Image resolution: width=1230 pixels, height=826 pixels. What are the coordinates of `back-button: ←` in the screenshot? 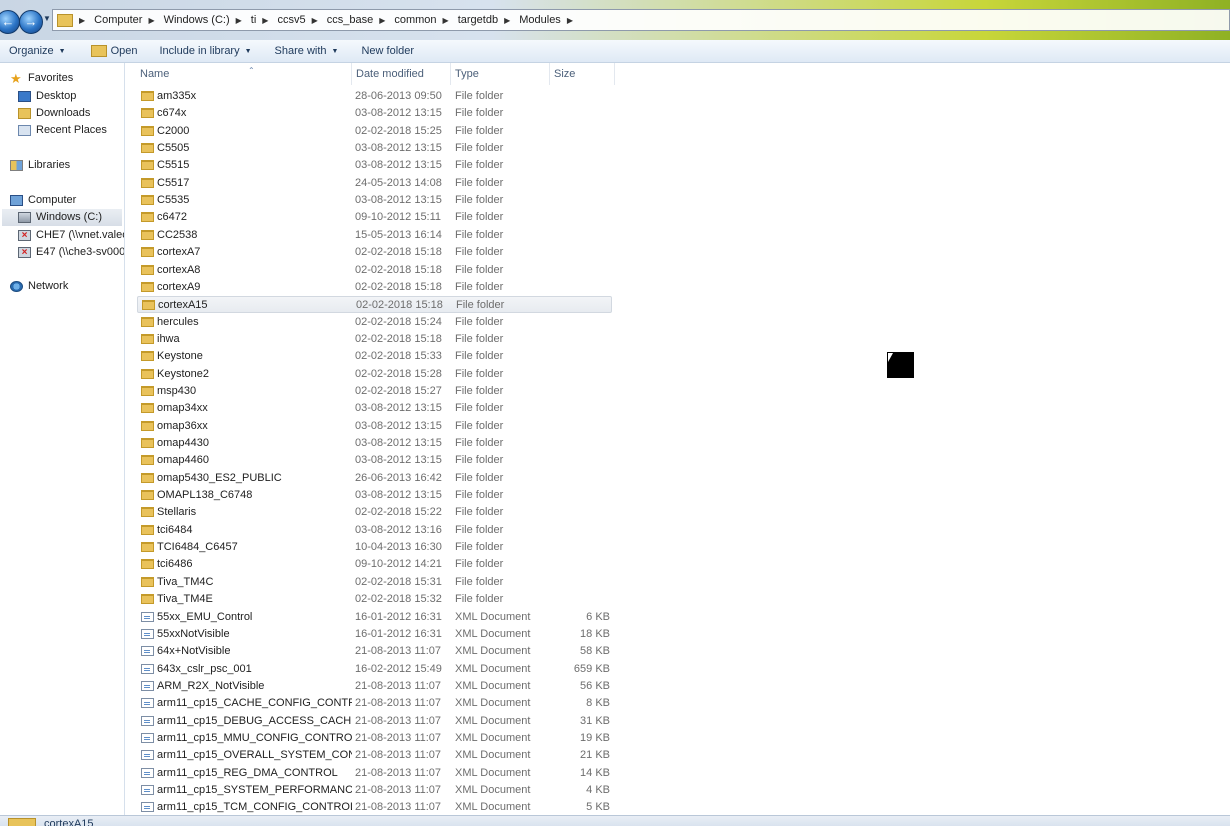 It's located at (10, 22).